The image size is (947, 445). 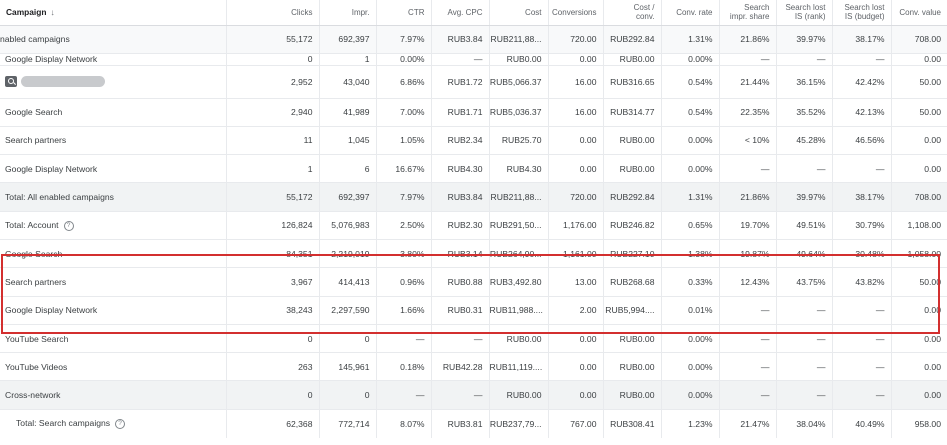 I want to click on campaign-name-cell, so click(x=113, y=82).